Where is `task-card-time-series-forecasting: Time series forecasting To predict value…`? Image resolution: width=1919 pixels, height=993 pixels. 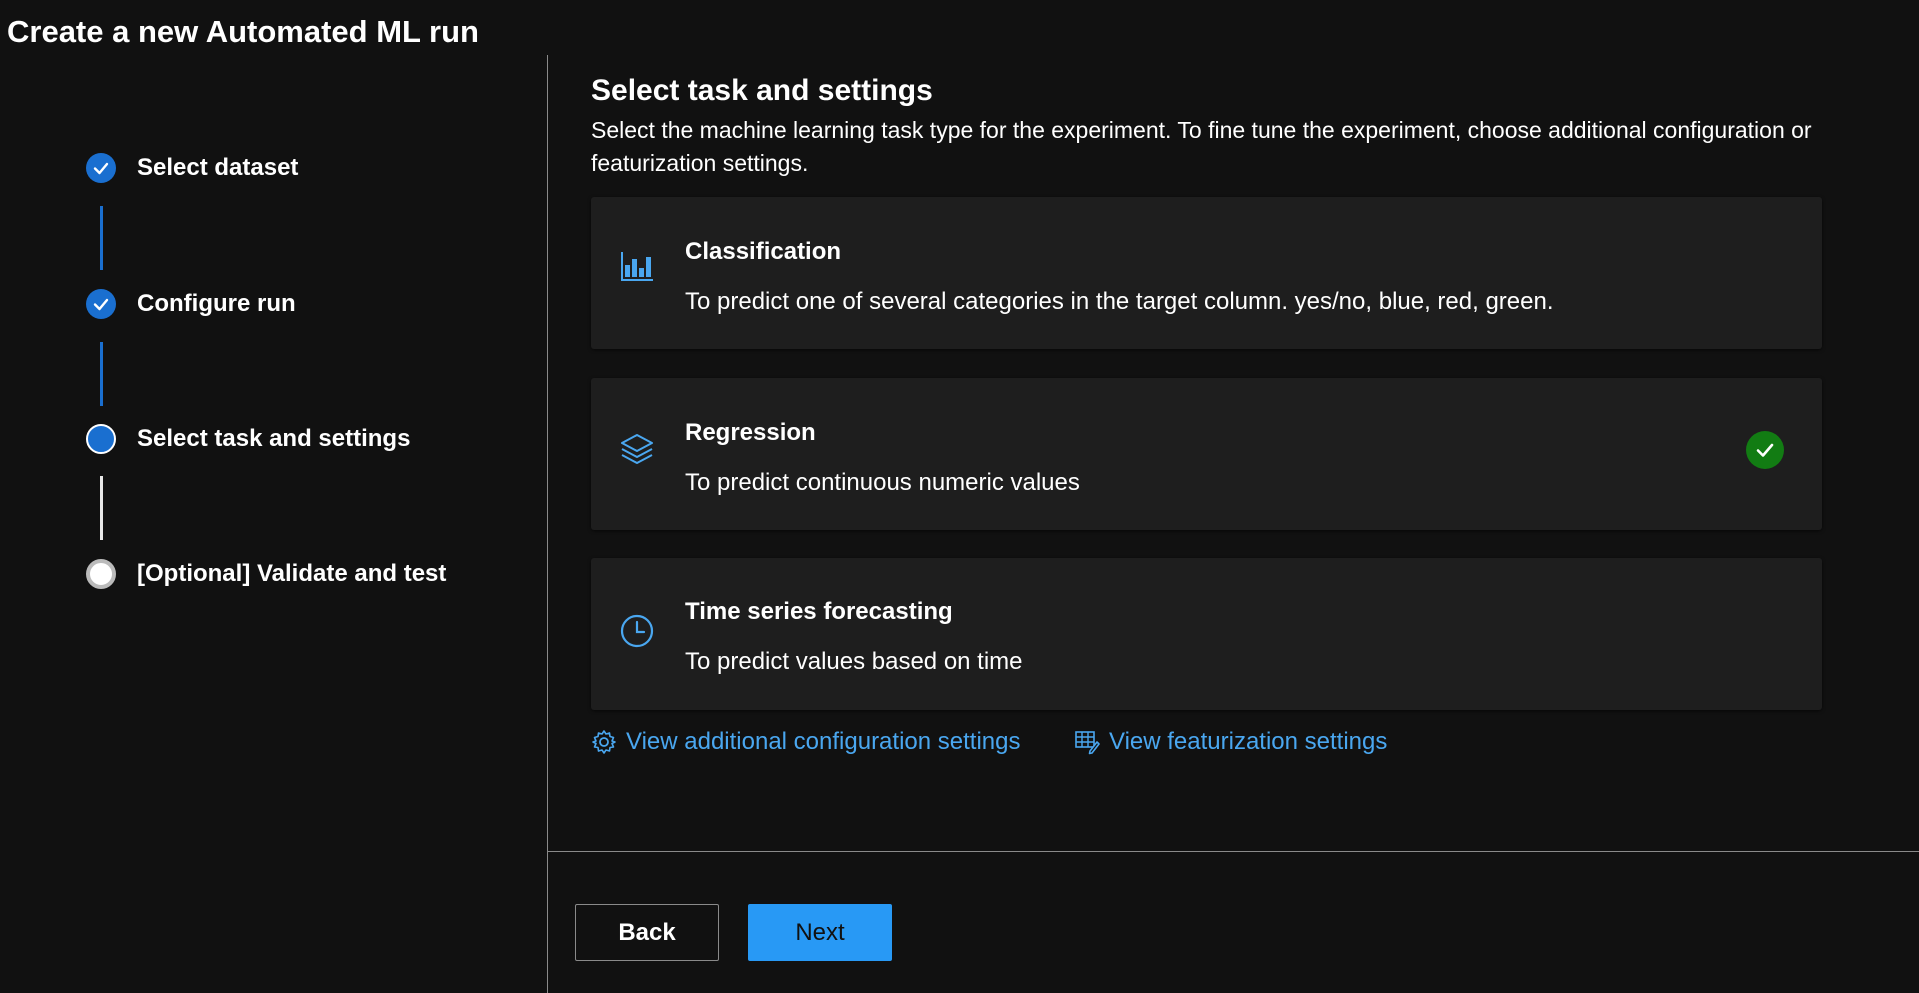
task-card-time-series-forecasting: Time series forecasting To predict value… is located at coordinates (1206, 634).